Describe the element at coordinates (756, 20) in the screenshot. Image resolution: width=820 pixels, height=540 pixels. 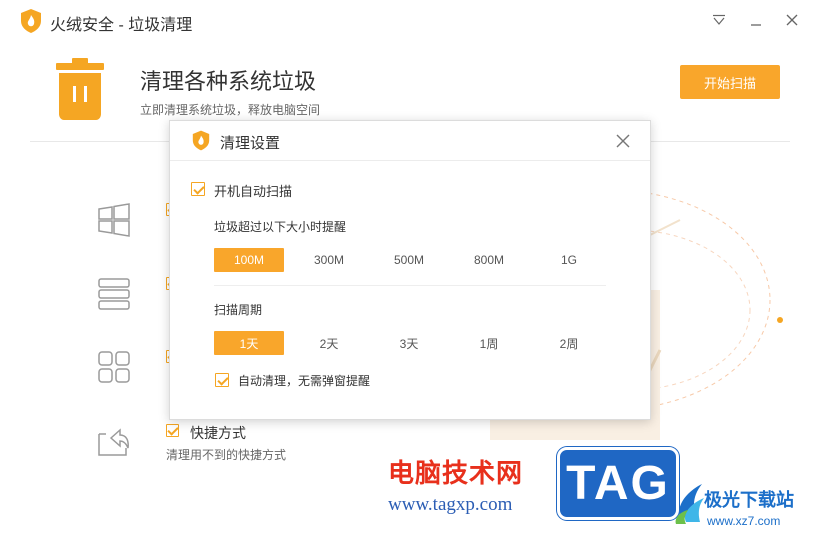
I see `minimize-button` at that location.